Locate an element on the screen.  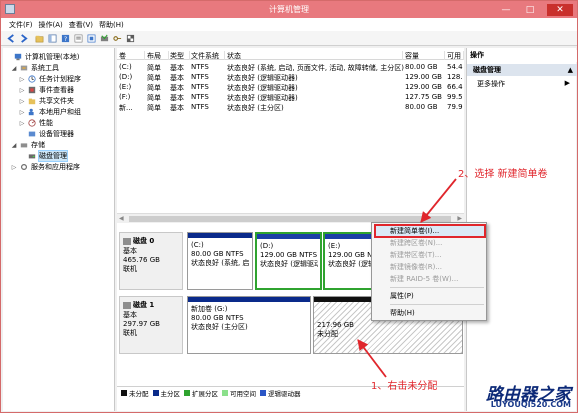
legend-item: 主分区 is located at coordinates (166, 393).